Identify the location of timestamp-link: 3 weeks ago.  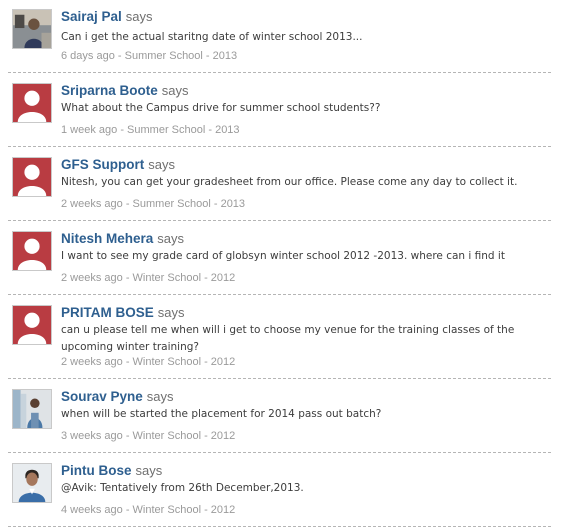
(92, 436).